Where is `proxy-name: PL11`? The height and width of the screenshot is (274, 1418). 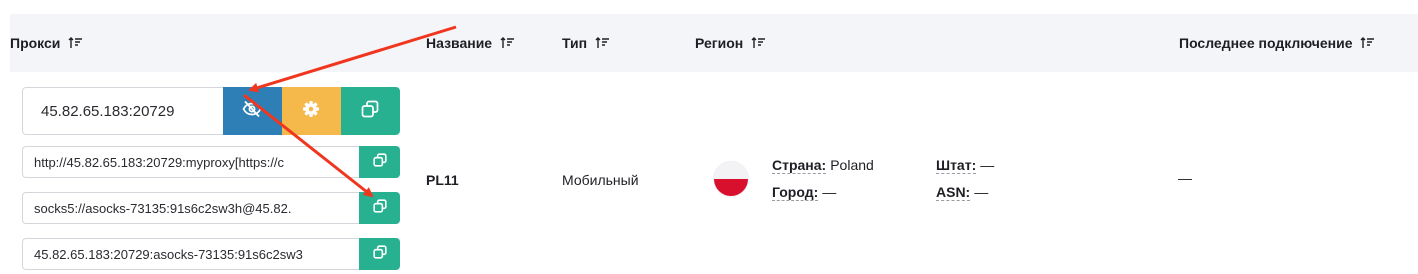 proxy-name: PL11 is located at coordinates (442, 180).